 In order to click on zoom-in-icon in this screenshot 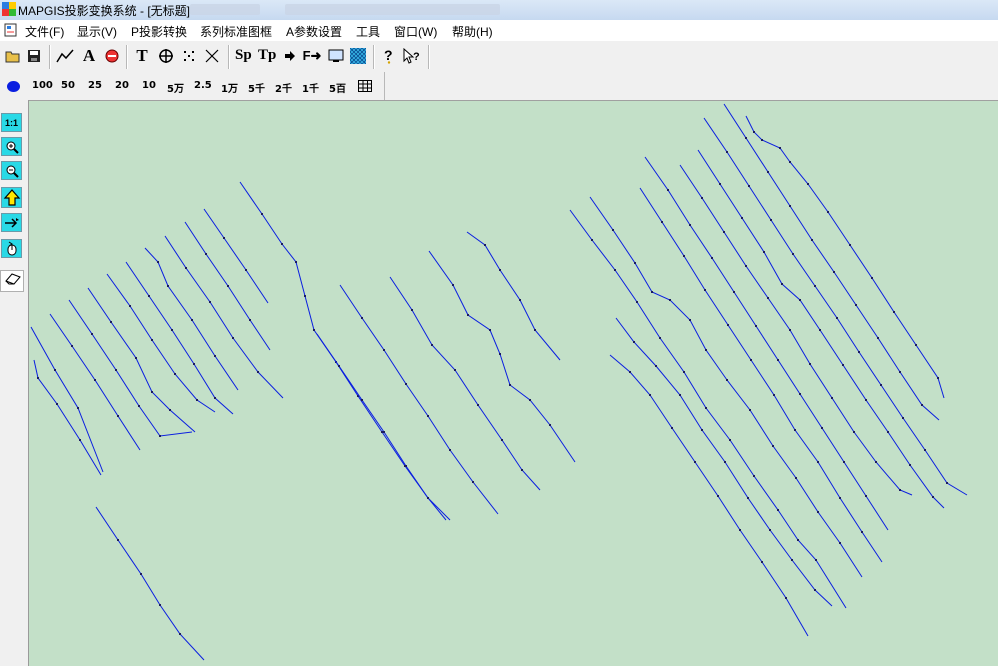, I will do `click(11, 146)`.